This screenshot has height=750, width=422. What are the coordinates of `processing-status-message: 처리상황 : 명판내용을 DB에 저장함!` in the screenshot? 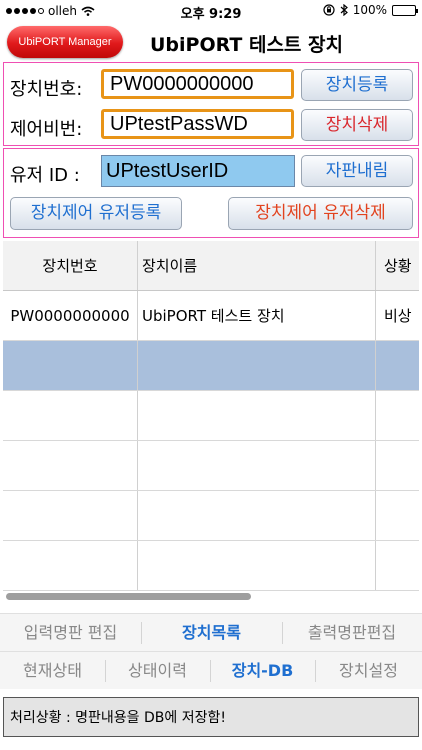 It's located at (211, 717).